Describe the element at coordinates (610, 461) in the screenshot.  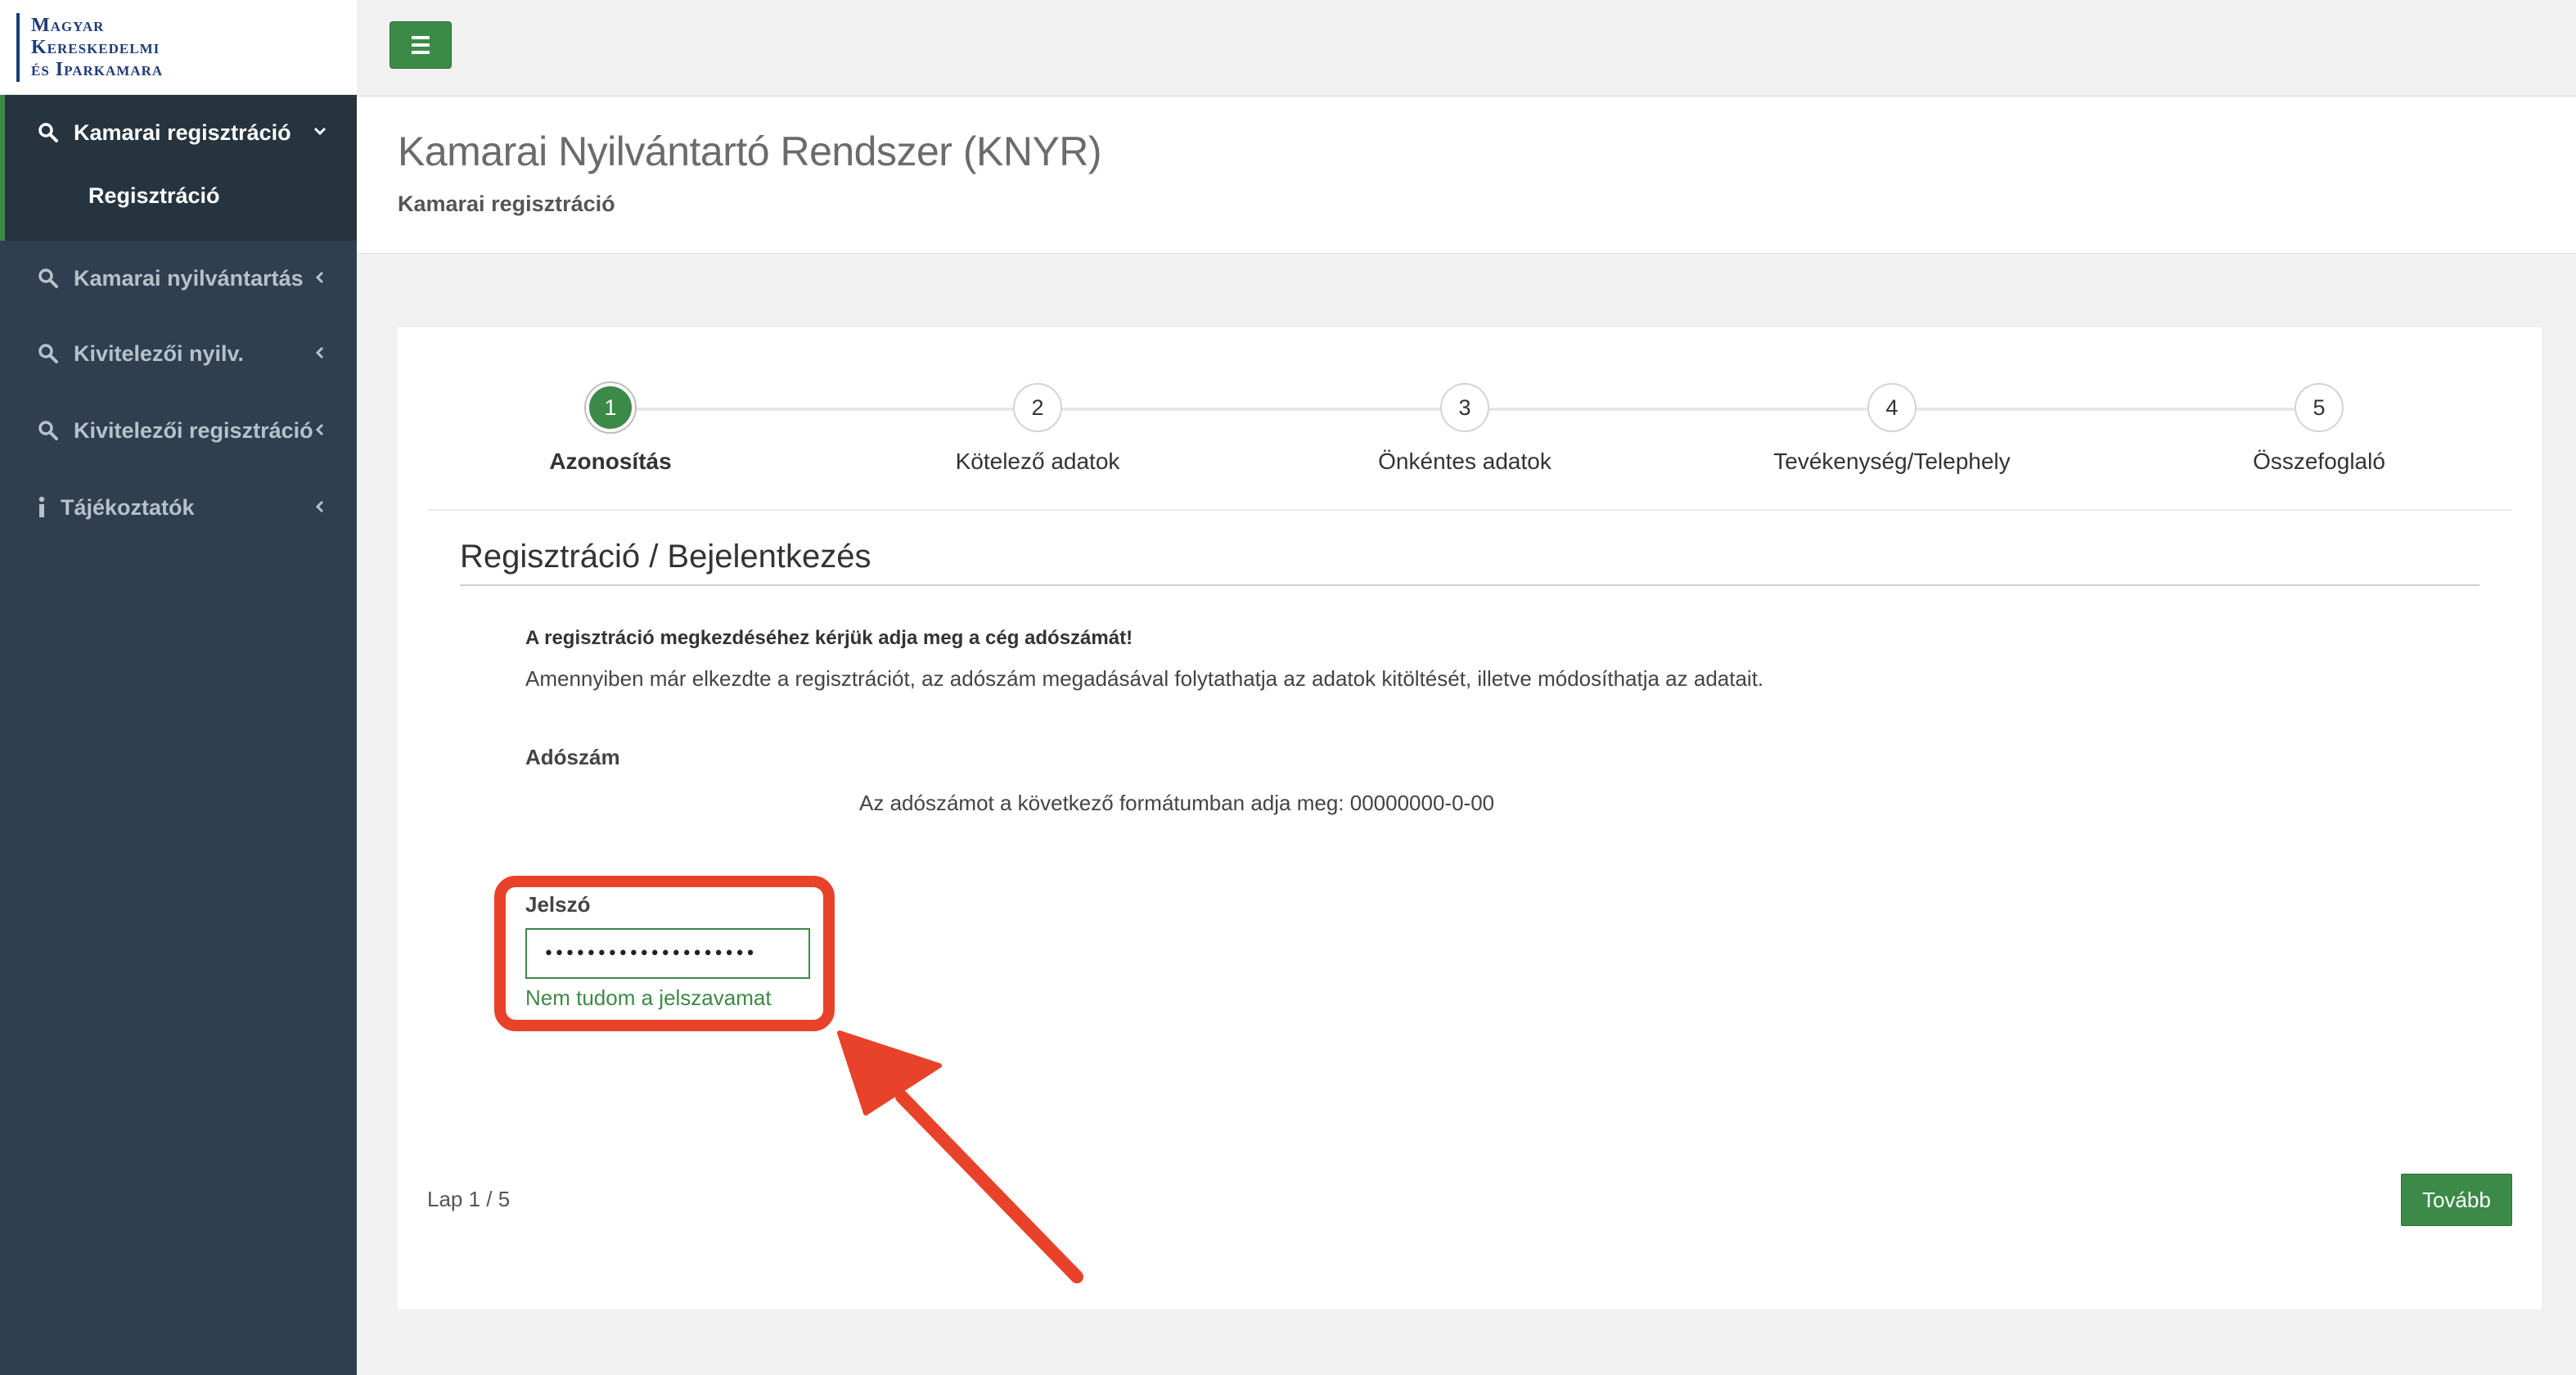
I see `wizard-step-label: Azonosítás` at that location.